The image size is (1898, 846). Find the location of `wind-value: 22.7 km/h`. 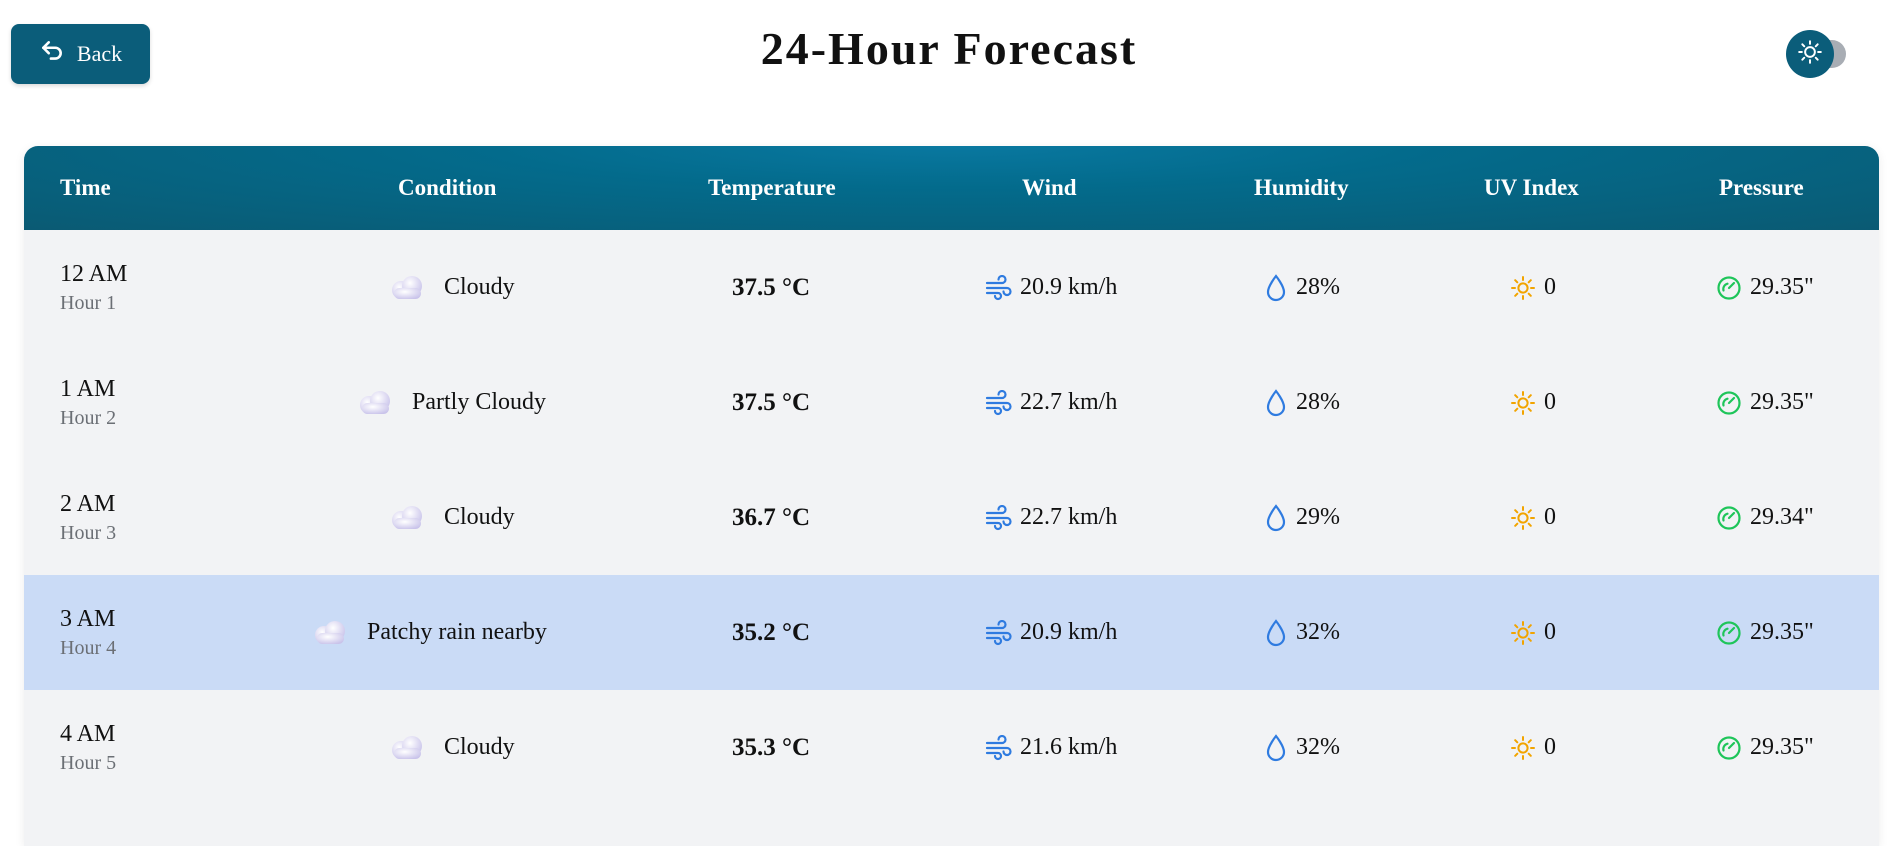

wind-value: 22.7 km/h is located at coordinates (1069, 402).